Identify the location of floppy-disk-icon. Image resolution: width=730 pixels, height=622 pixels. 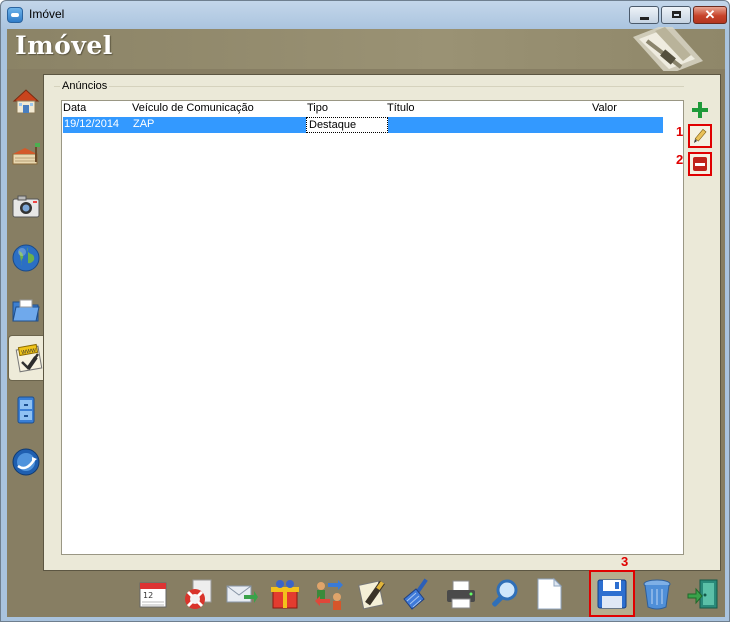
(612, 593).